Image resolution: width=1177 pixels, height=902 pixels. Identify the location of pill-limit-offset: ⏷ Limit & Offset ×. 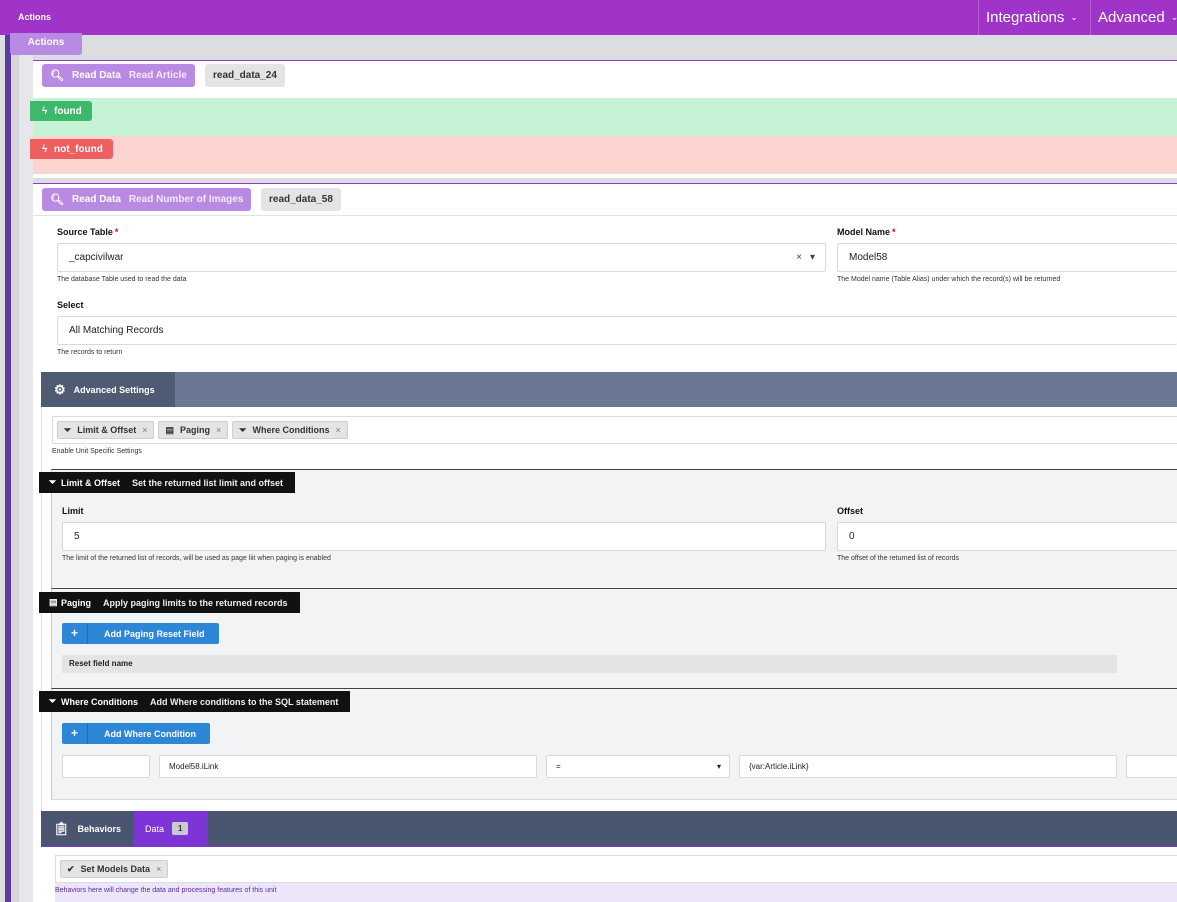
(106, 430).